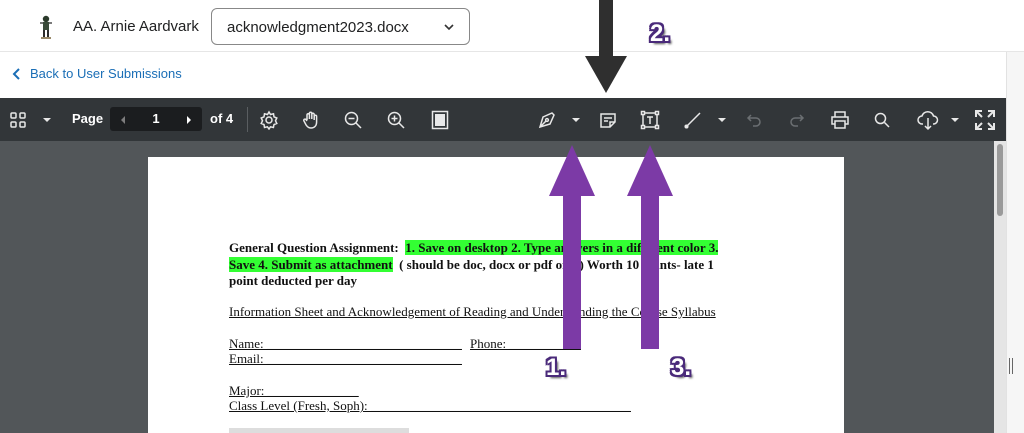 Image resolution: width=1024 pixels, height=433 pixels. I want to click on annotation-arrows, so click(611, 174).